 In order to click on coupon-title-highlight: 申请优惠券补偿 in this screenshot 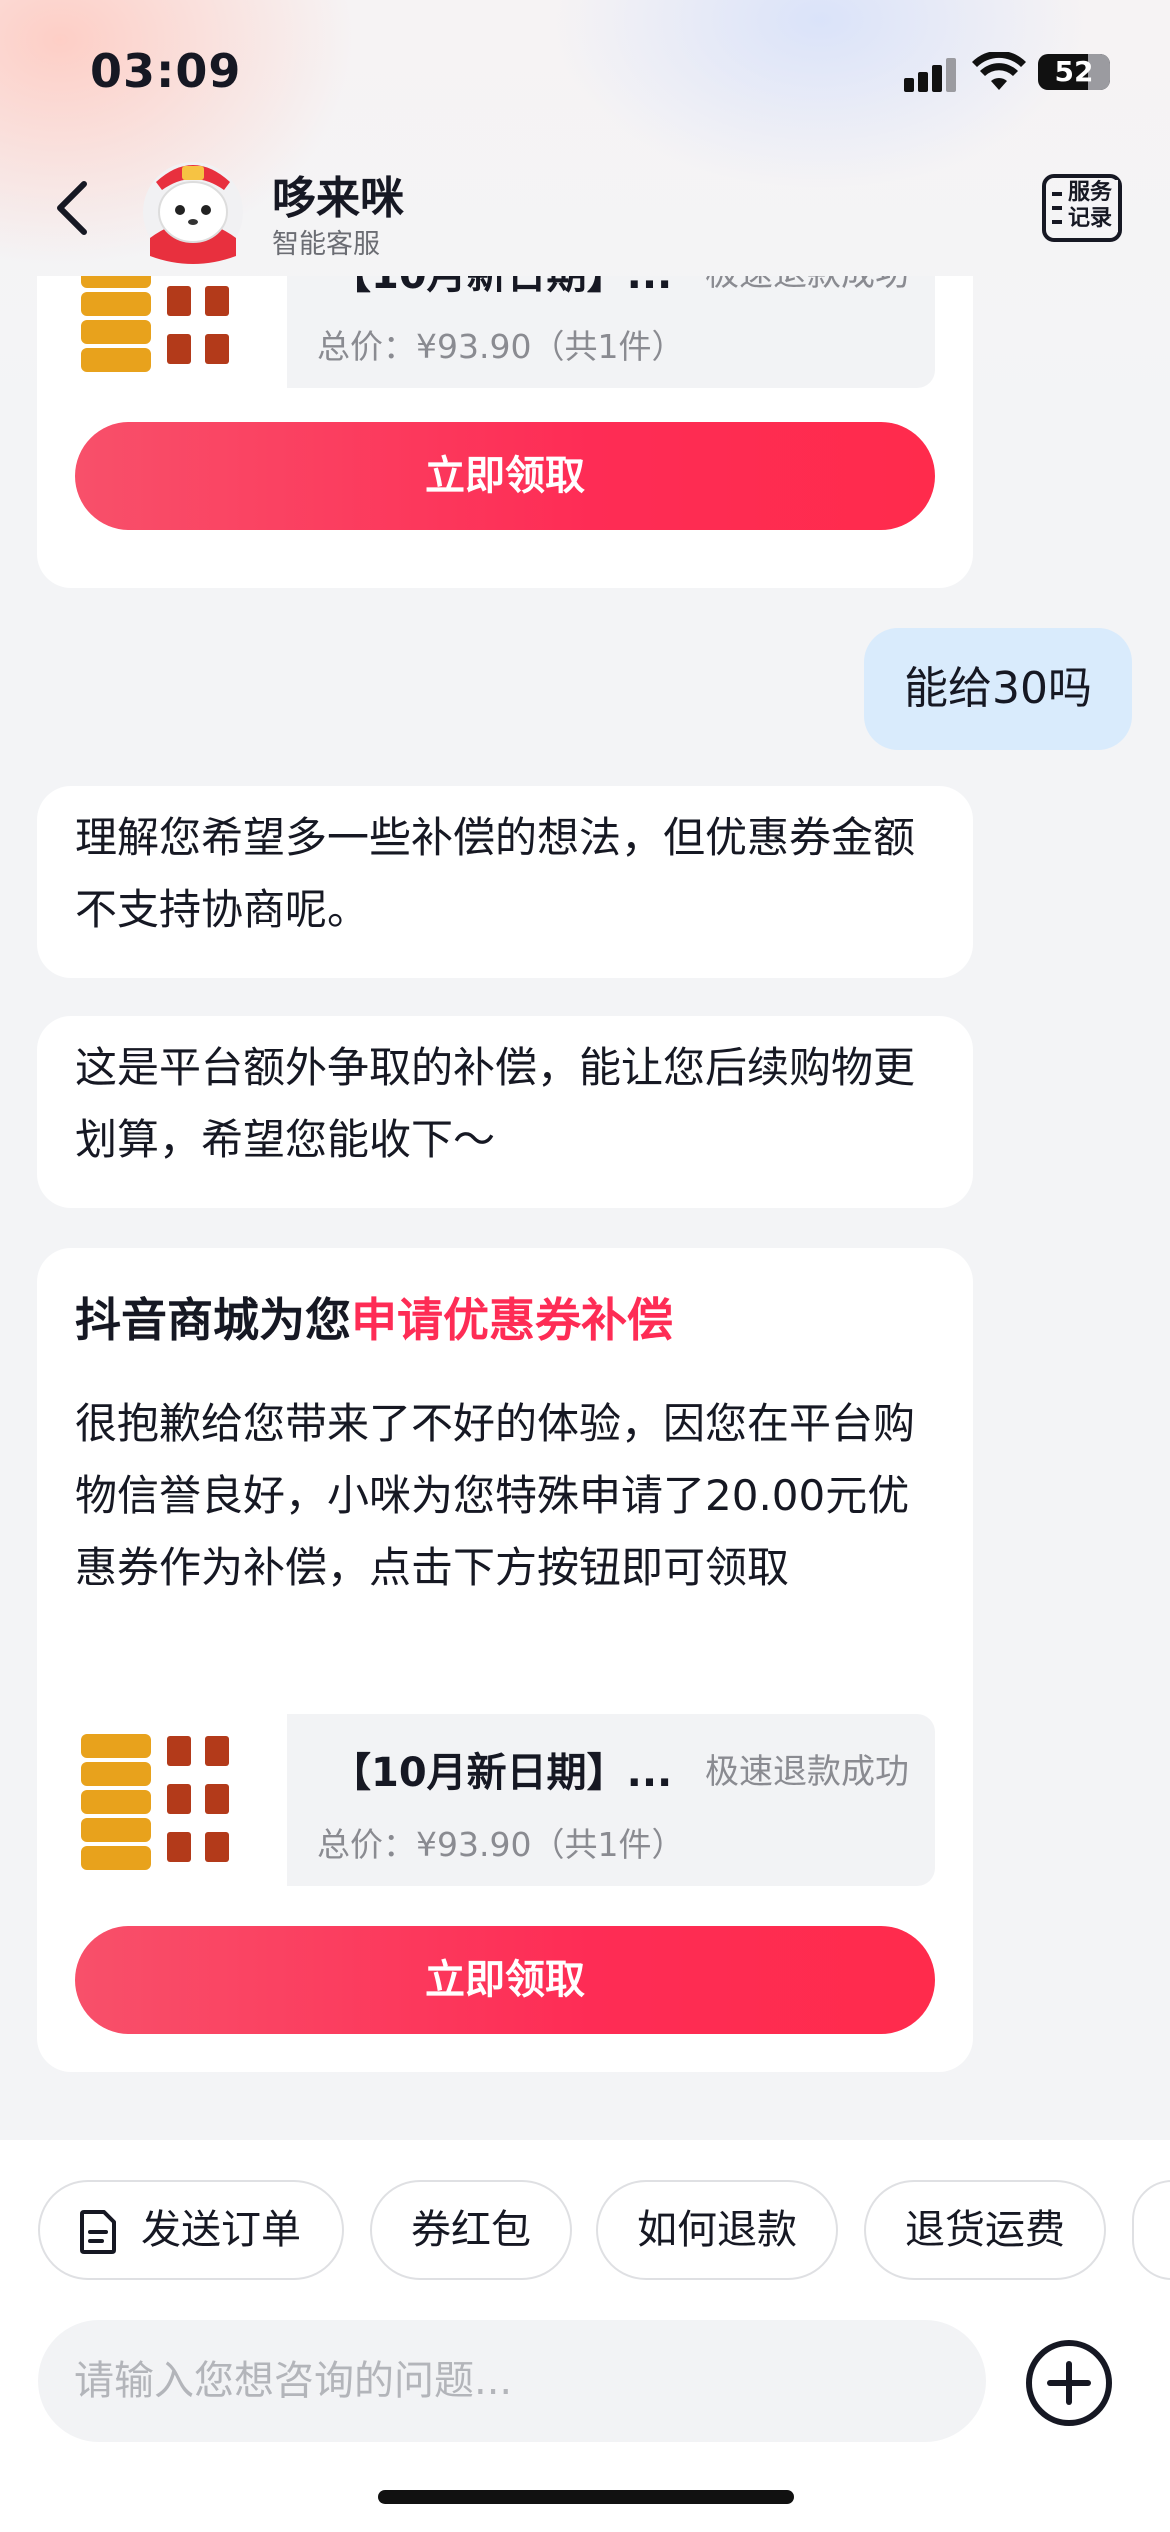, I will do `click(512, 1320)`.